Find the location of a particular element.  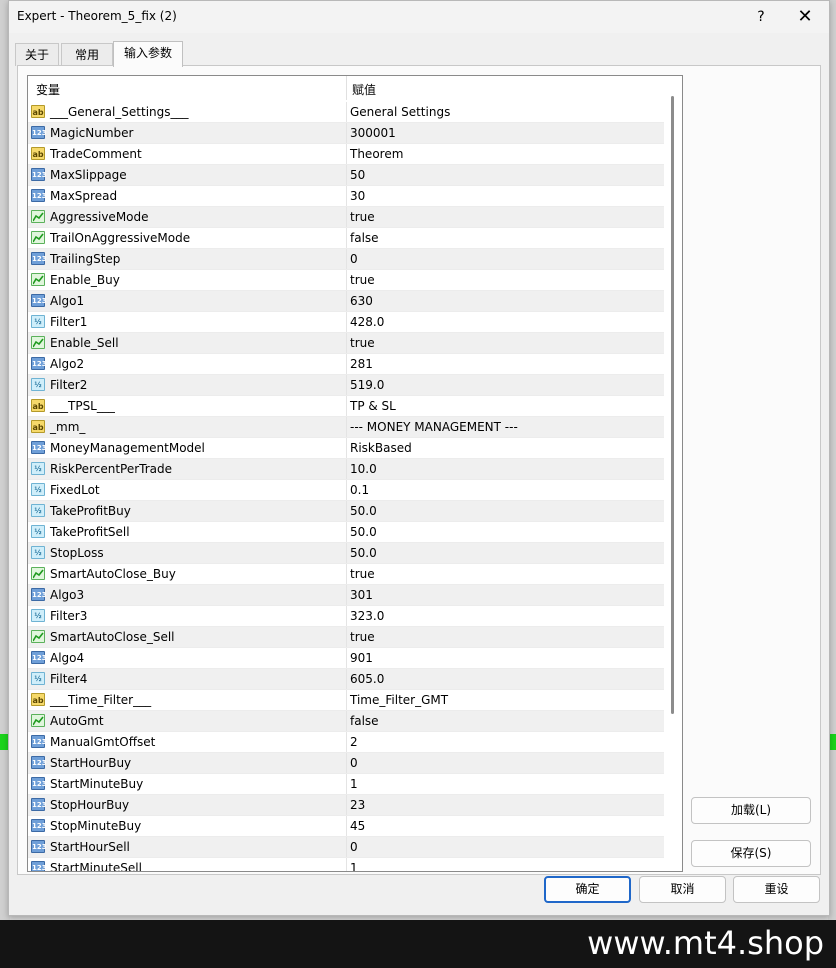

reset-button: 重设 is located at coordinates (776, 889).